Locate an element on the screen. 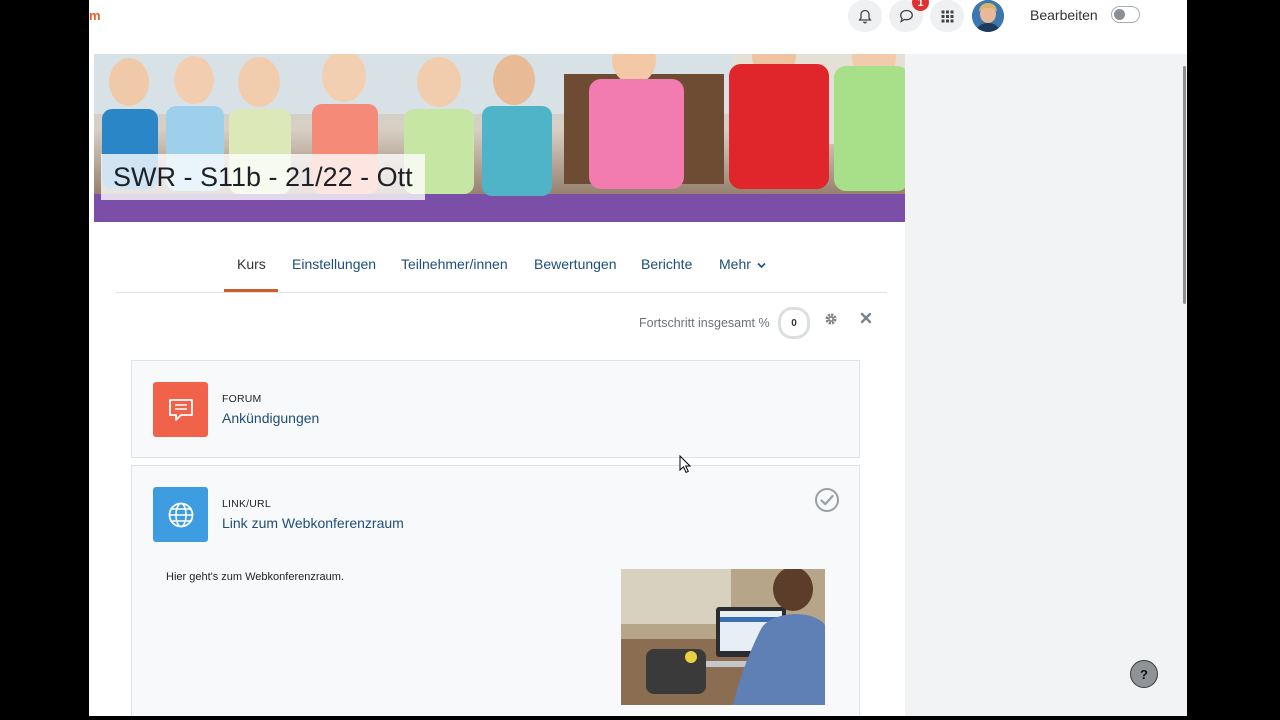 This screenshot has width=1280, height=720. chevron-down-icon is located at coordinates (761, 265).